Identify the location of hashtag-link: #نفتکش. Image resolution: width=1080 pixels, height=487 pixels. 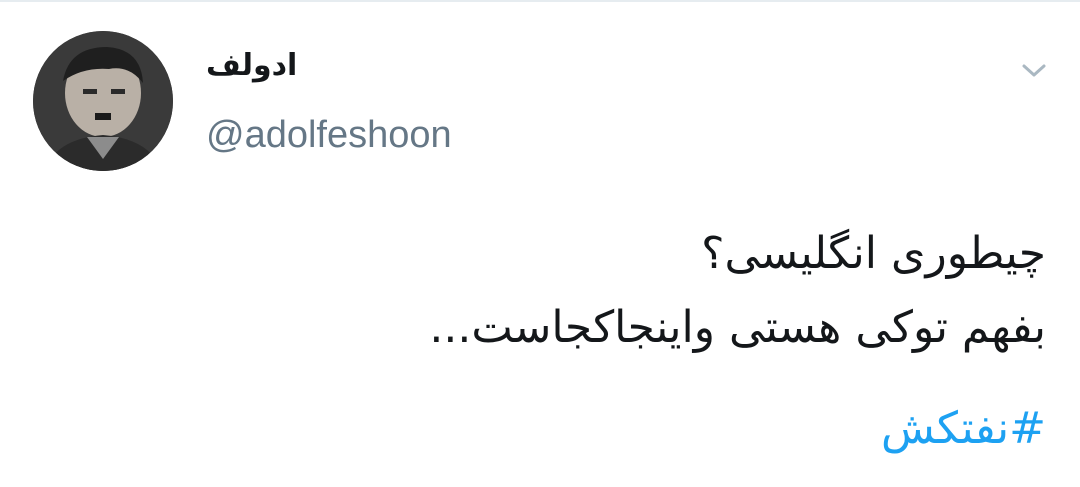
(963, 429).